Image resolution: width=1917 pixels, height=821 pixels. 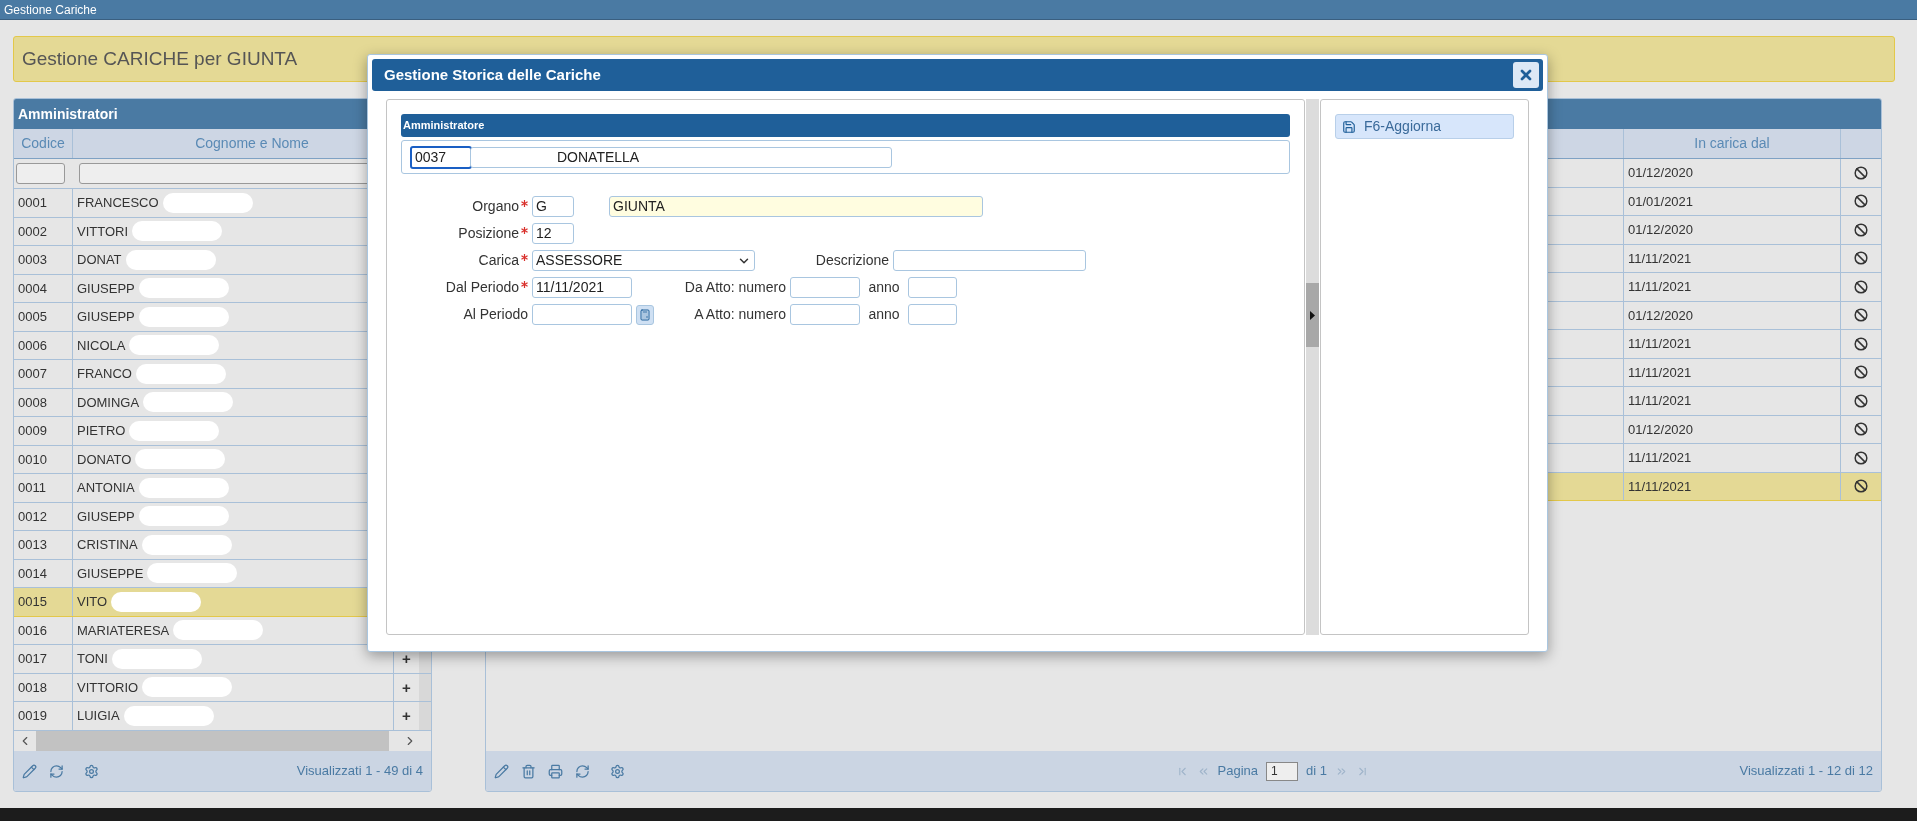 I want to click on input-field: 11/11/2021, so click(x=582, y=287).